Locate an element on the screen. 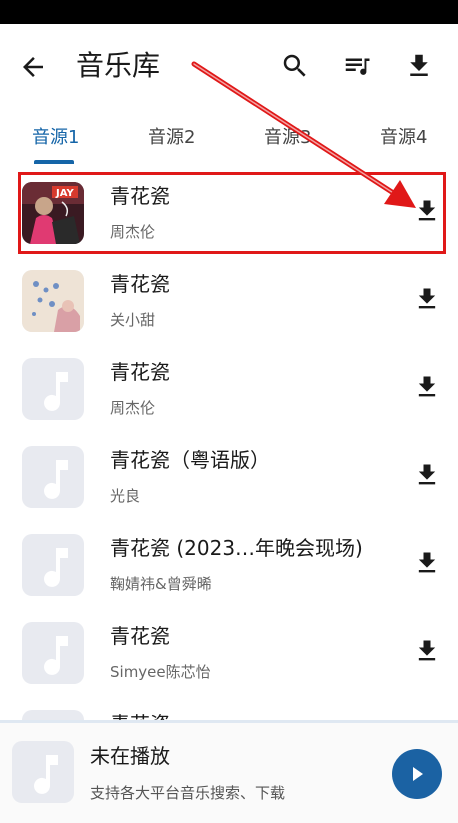 The width and height of the screenshot is (458, 823). list-item: 青花瓷 is located at coordinates (229, 706).